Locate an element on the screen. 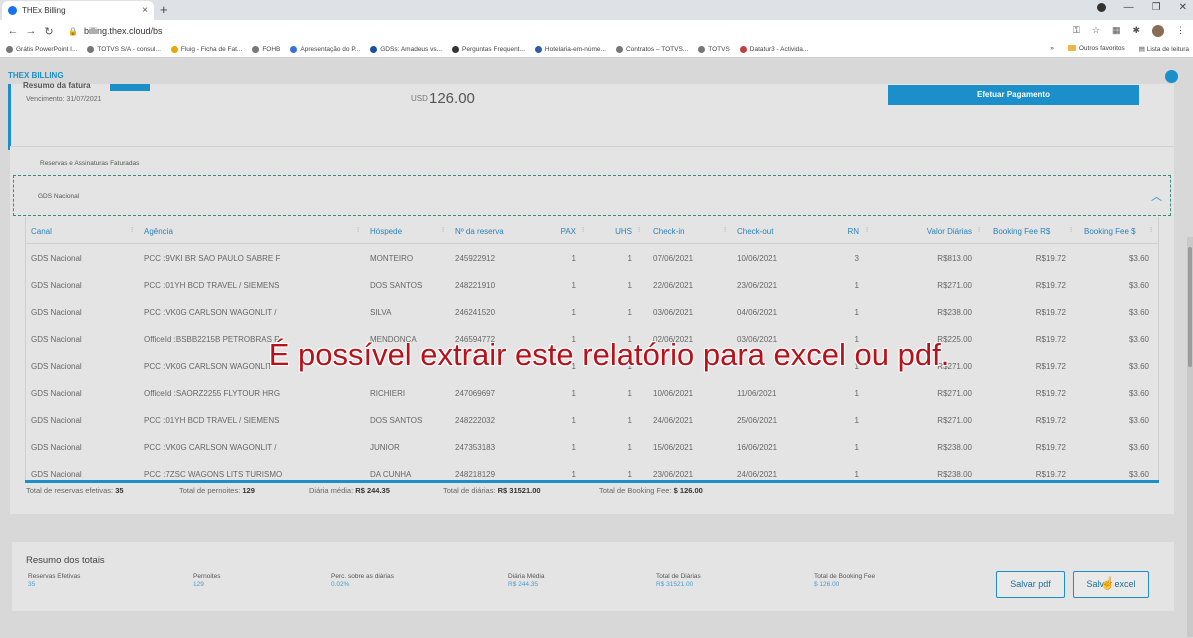  bookmark-item: TOTVS is located at coordinates (714, 49).